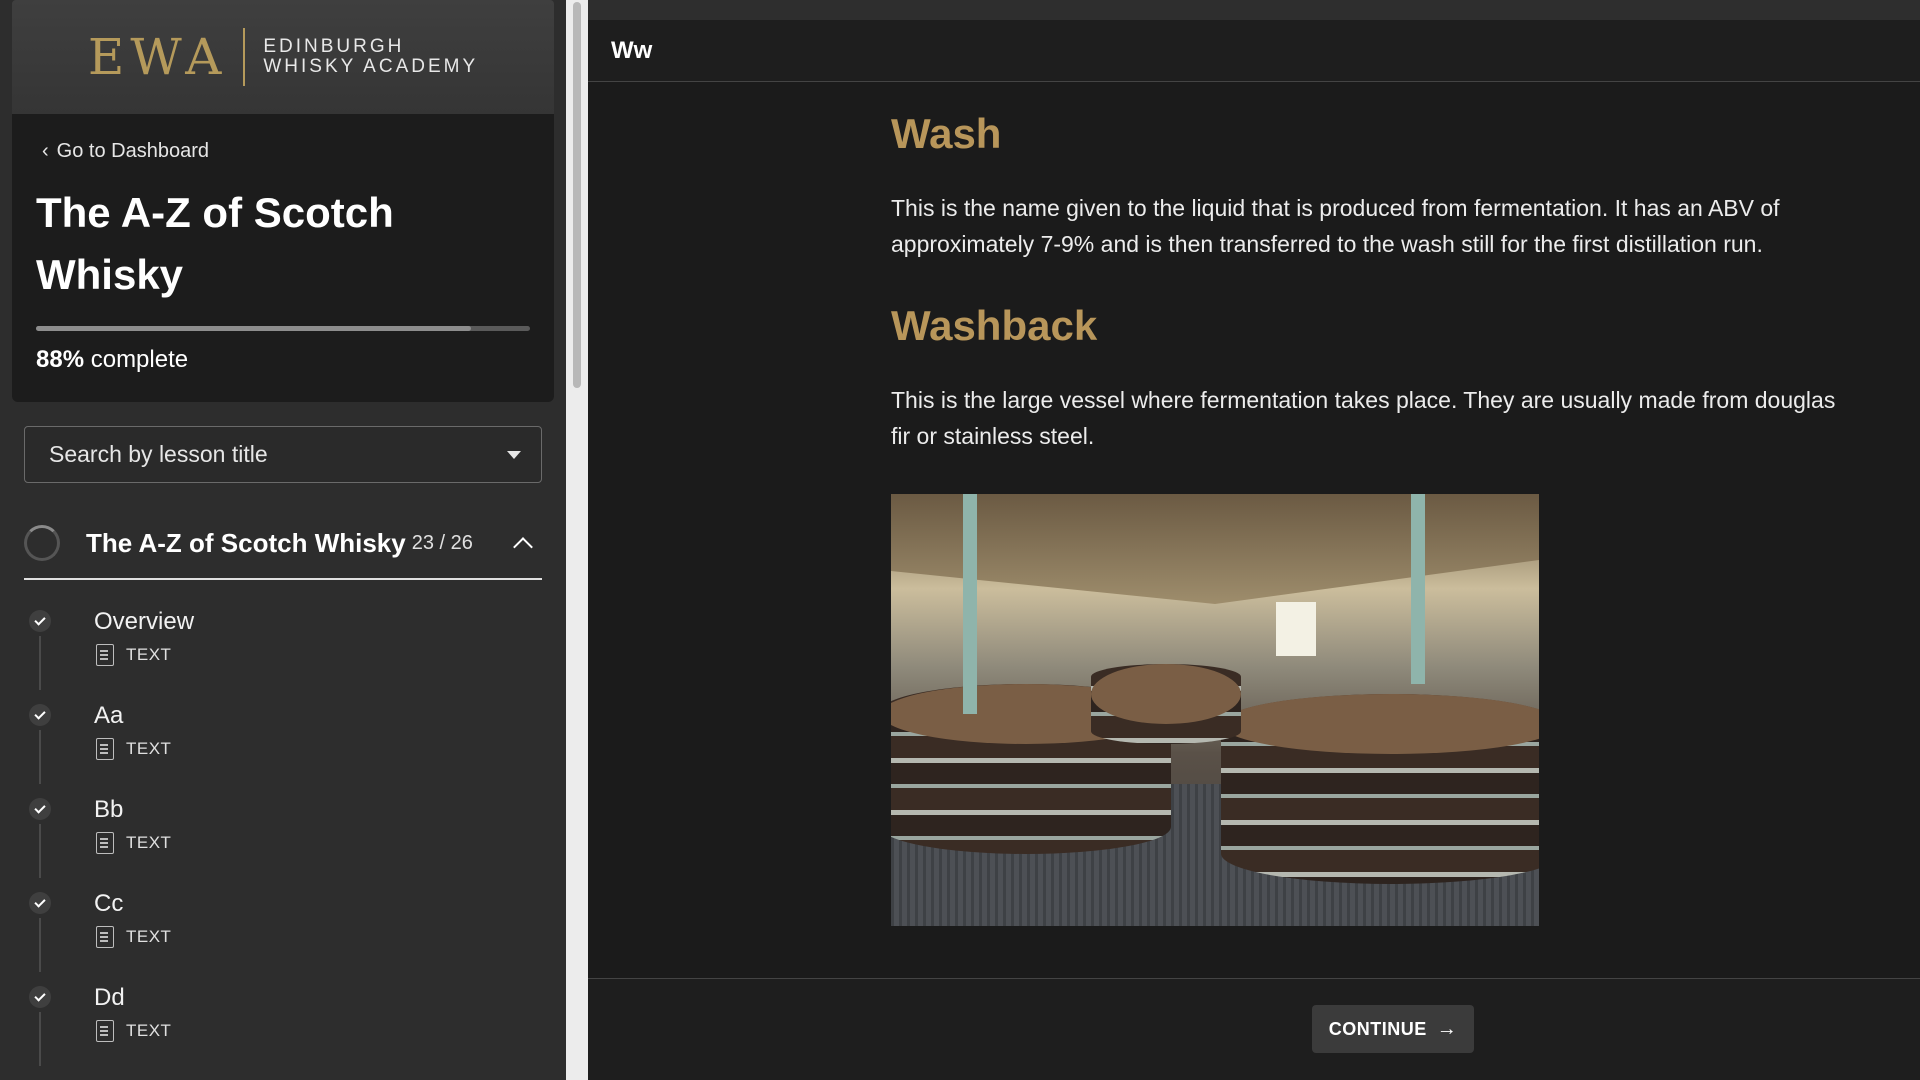  What do you see at coordinates (946, 133) in the screenshot?
I see `term-heading: Wash` at bounding box center [946, 133].